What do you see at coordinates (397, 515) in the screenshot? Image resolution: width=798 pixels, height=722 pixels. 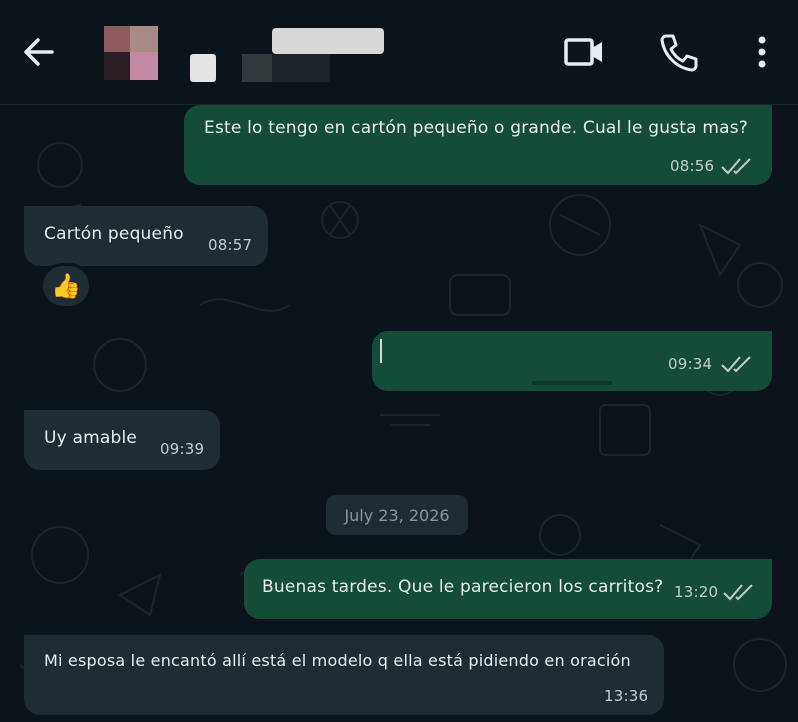 I see `date-separator: July 23, 2026` at bounding box center [397, 515].